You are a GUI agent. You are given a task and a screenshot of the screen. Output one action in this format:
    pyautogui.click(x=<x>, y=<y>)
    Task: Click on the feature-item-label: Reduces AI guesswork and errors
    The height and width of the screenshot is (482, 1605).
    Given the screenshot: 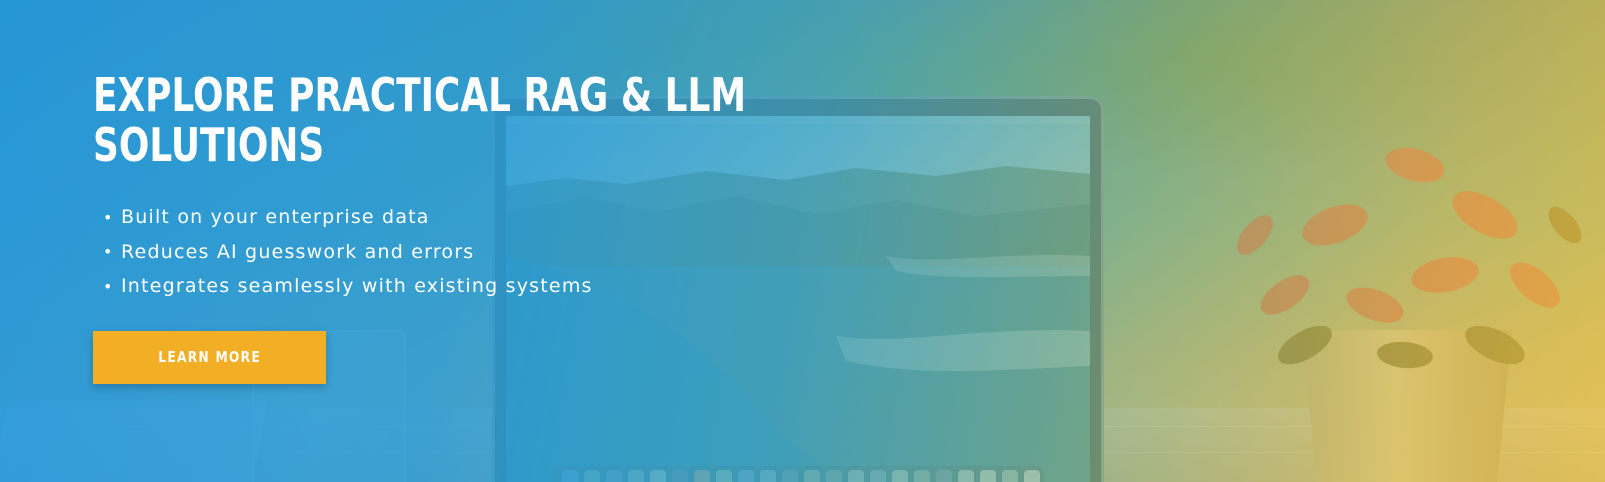 What is the action you would take?
    pyautogui.click(x=298, y=251)
    